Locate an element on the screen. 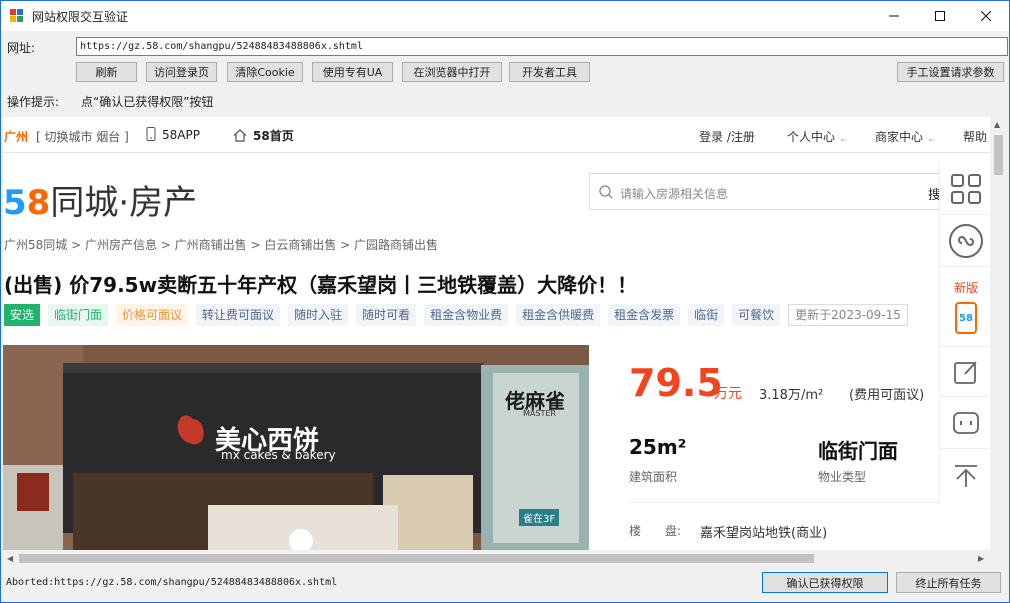 The width and height of the screenshot is (1010, 603). use-ua-button: 使用专有UA is located at coordinates (352, 72).